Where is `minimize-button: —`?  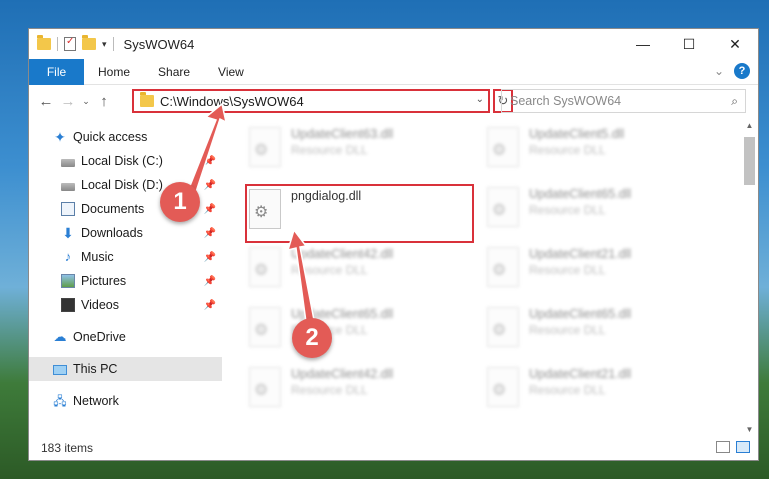 minimize-button: — is located at coordinates (643, 44).